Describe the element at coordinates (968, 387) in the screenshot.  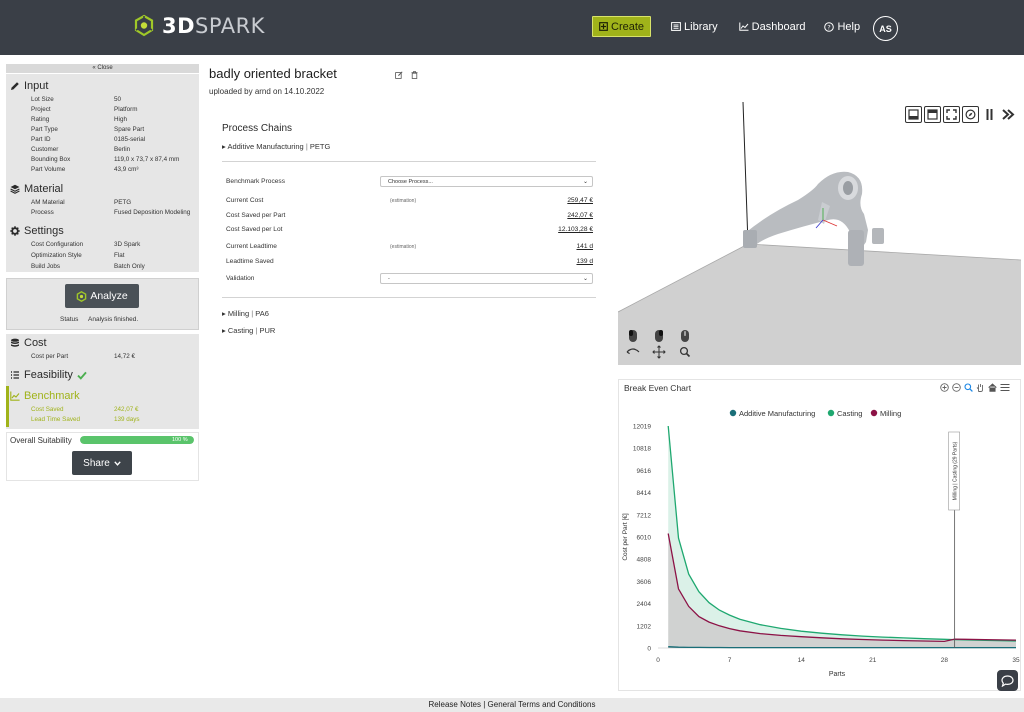
I see `selection-zoom-icon` at that location.